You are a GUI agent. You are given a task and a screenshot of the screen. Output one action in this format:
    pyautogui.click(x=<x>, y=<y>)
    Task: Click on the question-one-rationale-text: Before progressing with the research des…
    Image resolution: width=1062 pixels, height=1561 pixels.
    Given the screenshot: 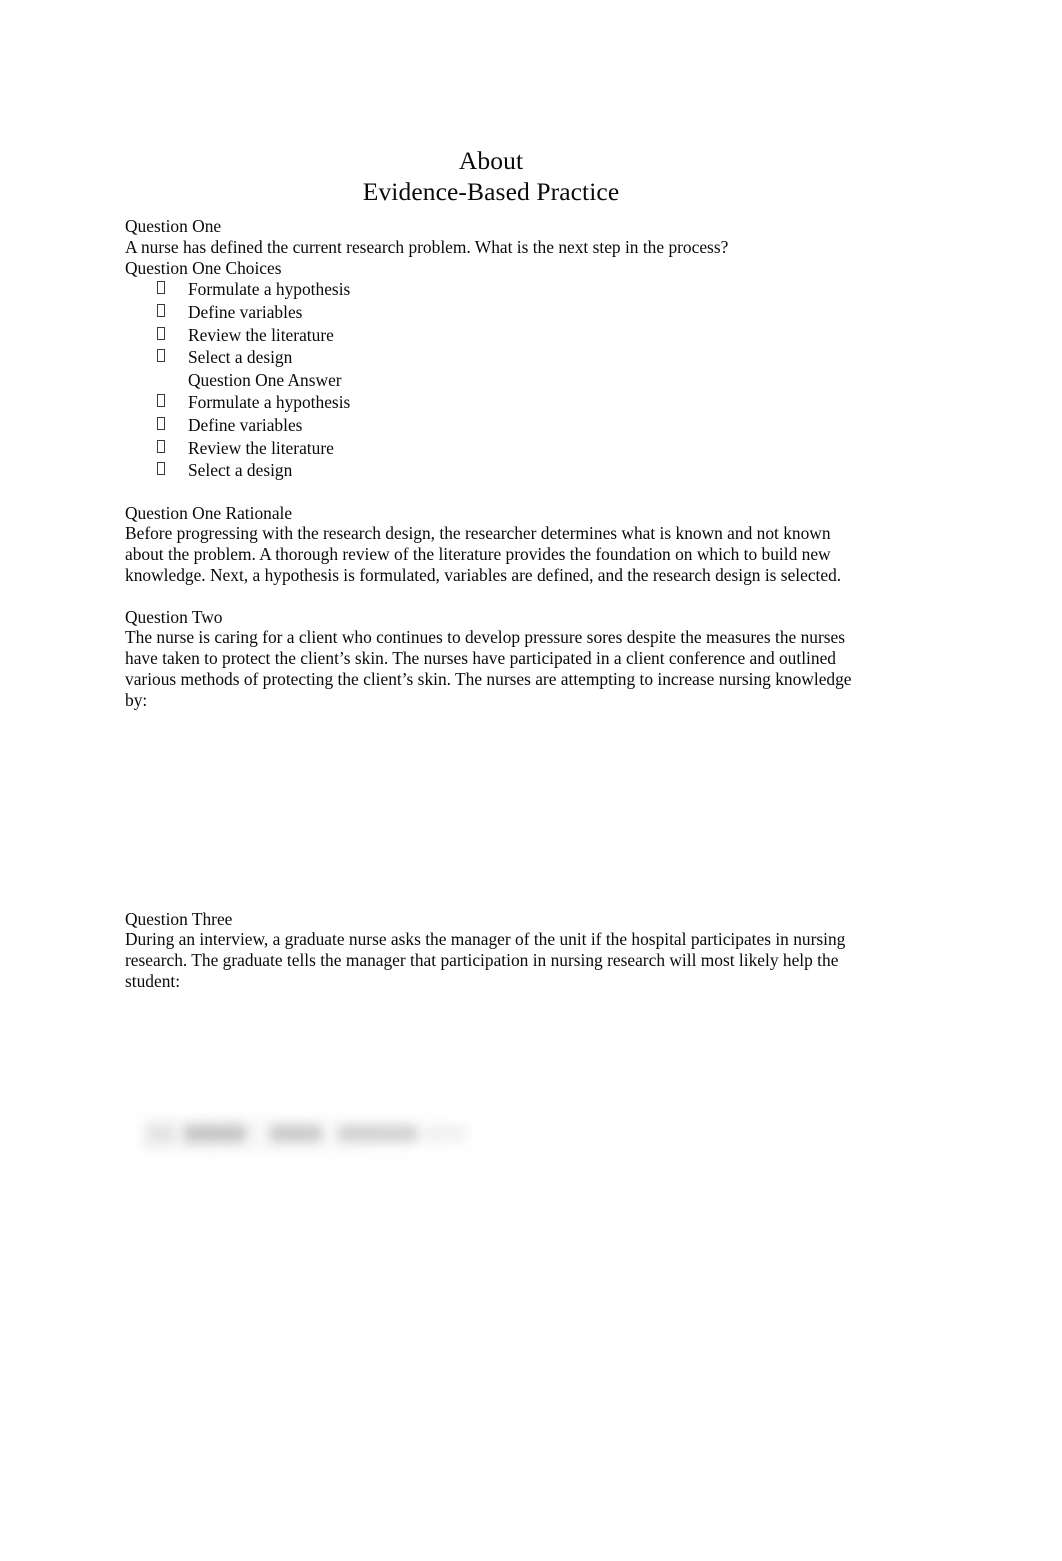 What is the action you would take?
    pyautogui.click(x=483, y=554)
    